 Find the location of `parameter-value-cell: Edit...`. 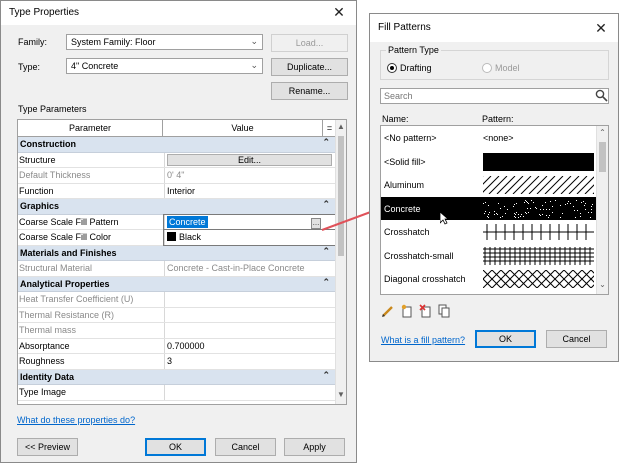

parameter-value-cell: Edit... is located at coordinates (250, 159).